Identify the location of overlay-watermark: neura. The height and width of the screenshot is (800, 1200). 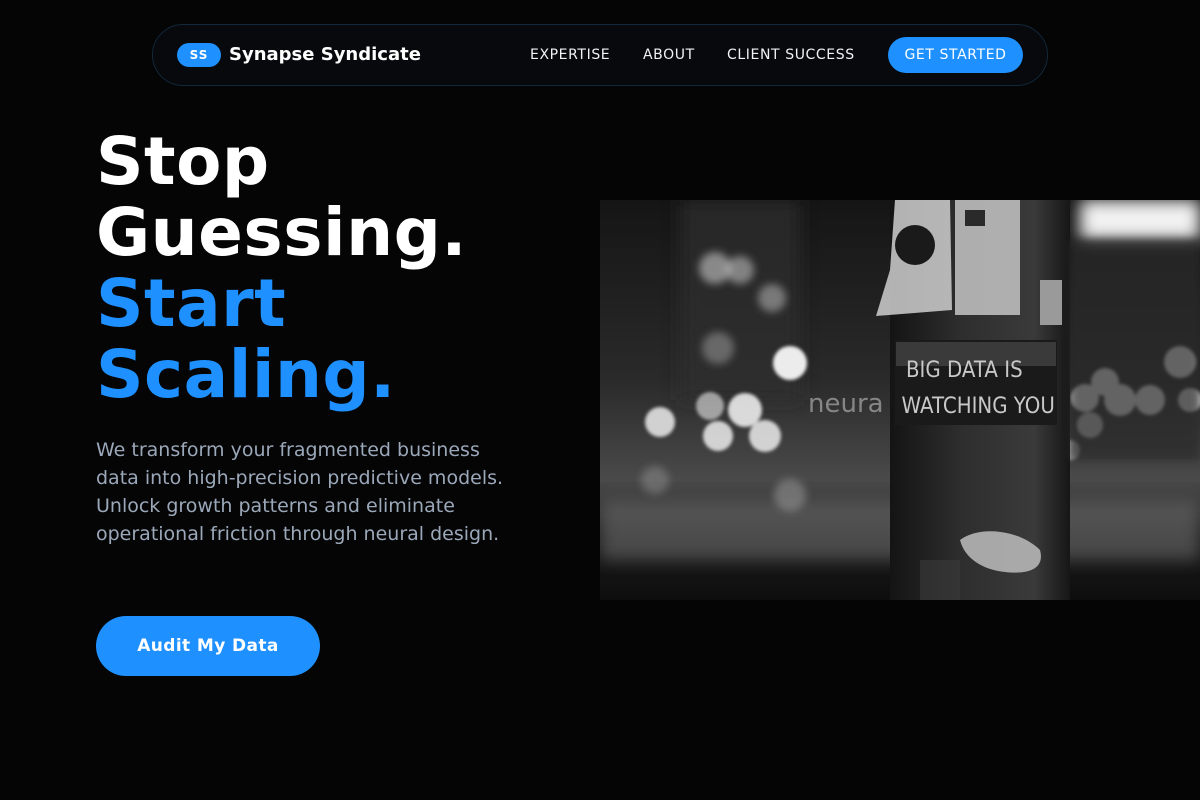
(846, 404).